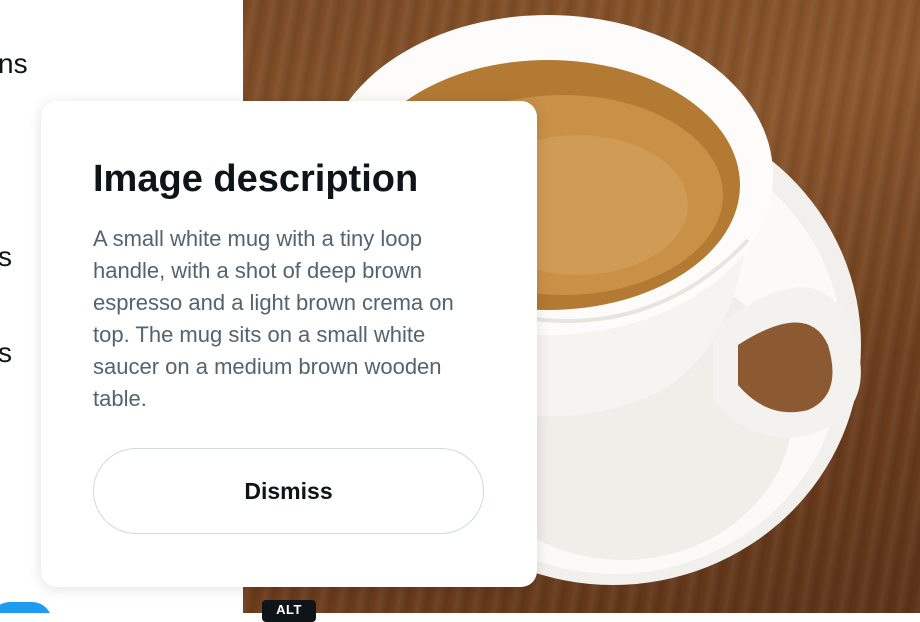 This screenshot has height=622, width=920. What do you see at coordinates (288, 491) in the screenshot?
I see `dismiss-button: Dismiss` at bounding box center [288, 491].